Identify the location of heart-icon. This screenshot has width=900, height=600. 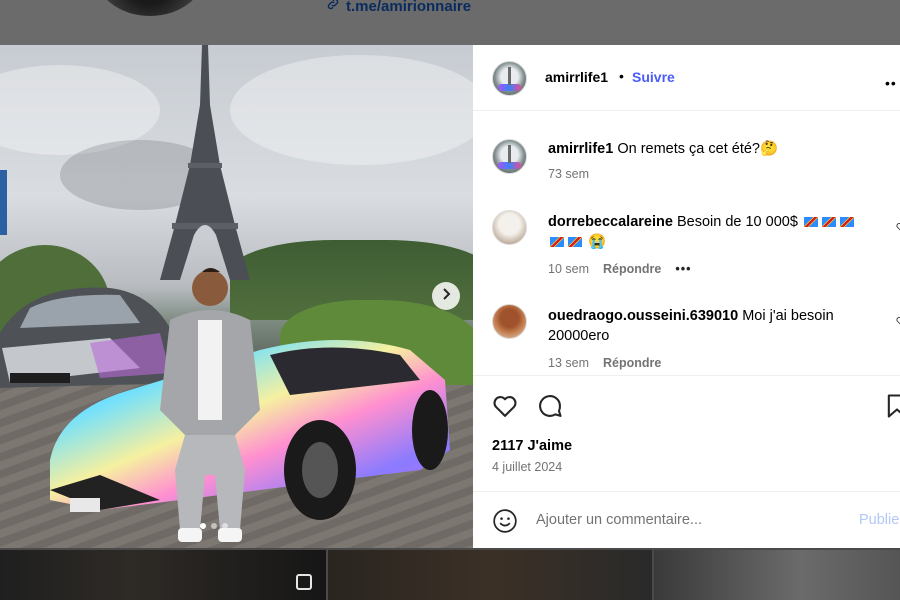
(505, 406).